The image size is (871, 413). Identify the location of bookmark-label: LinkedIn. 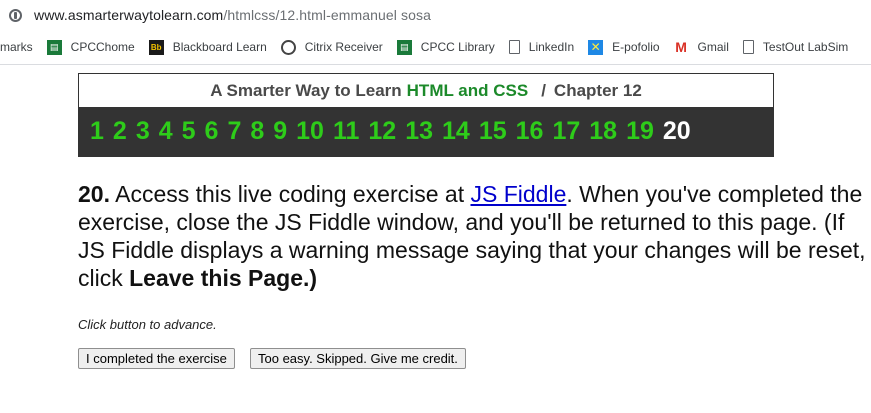
(551, 47).